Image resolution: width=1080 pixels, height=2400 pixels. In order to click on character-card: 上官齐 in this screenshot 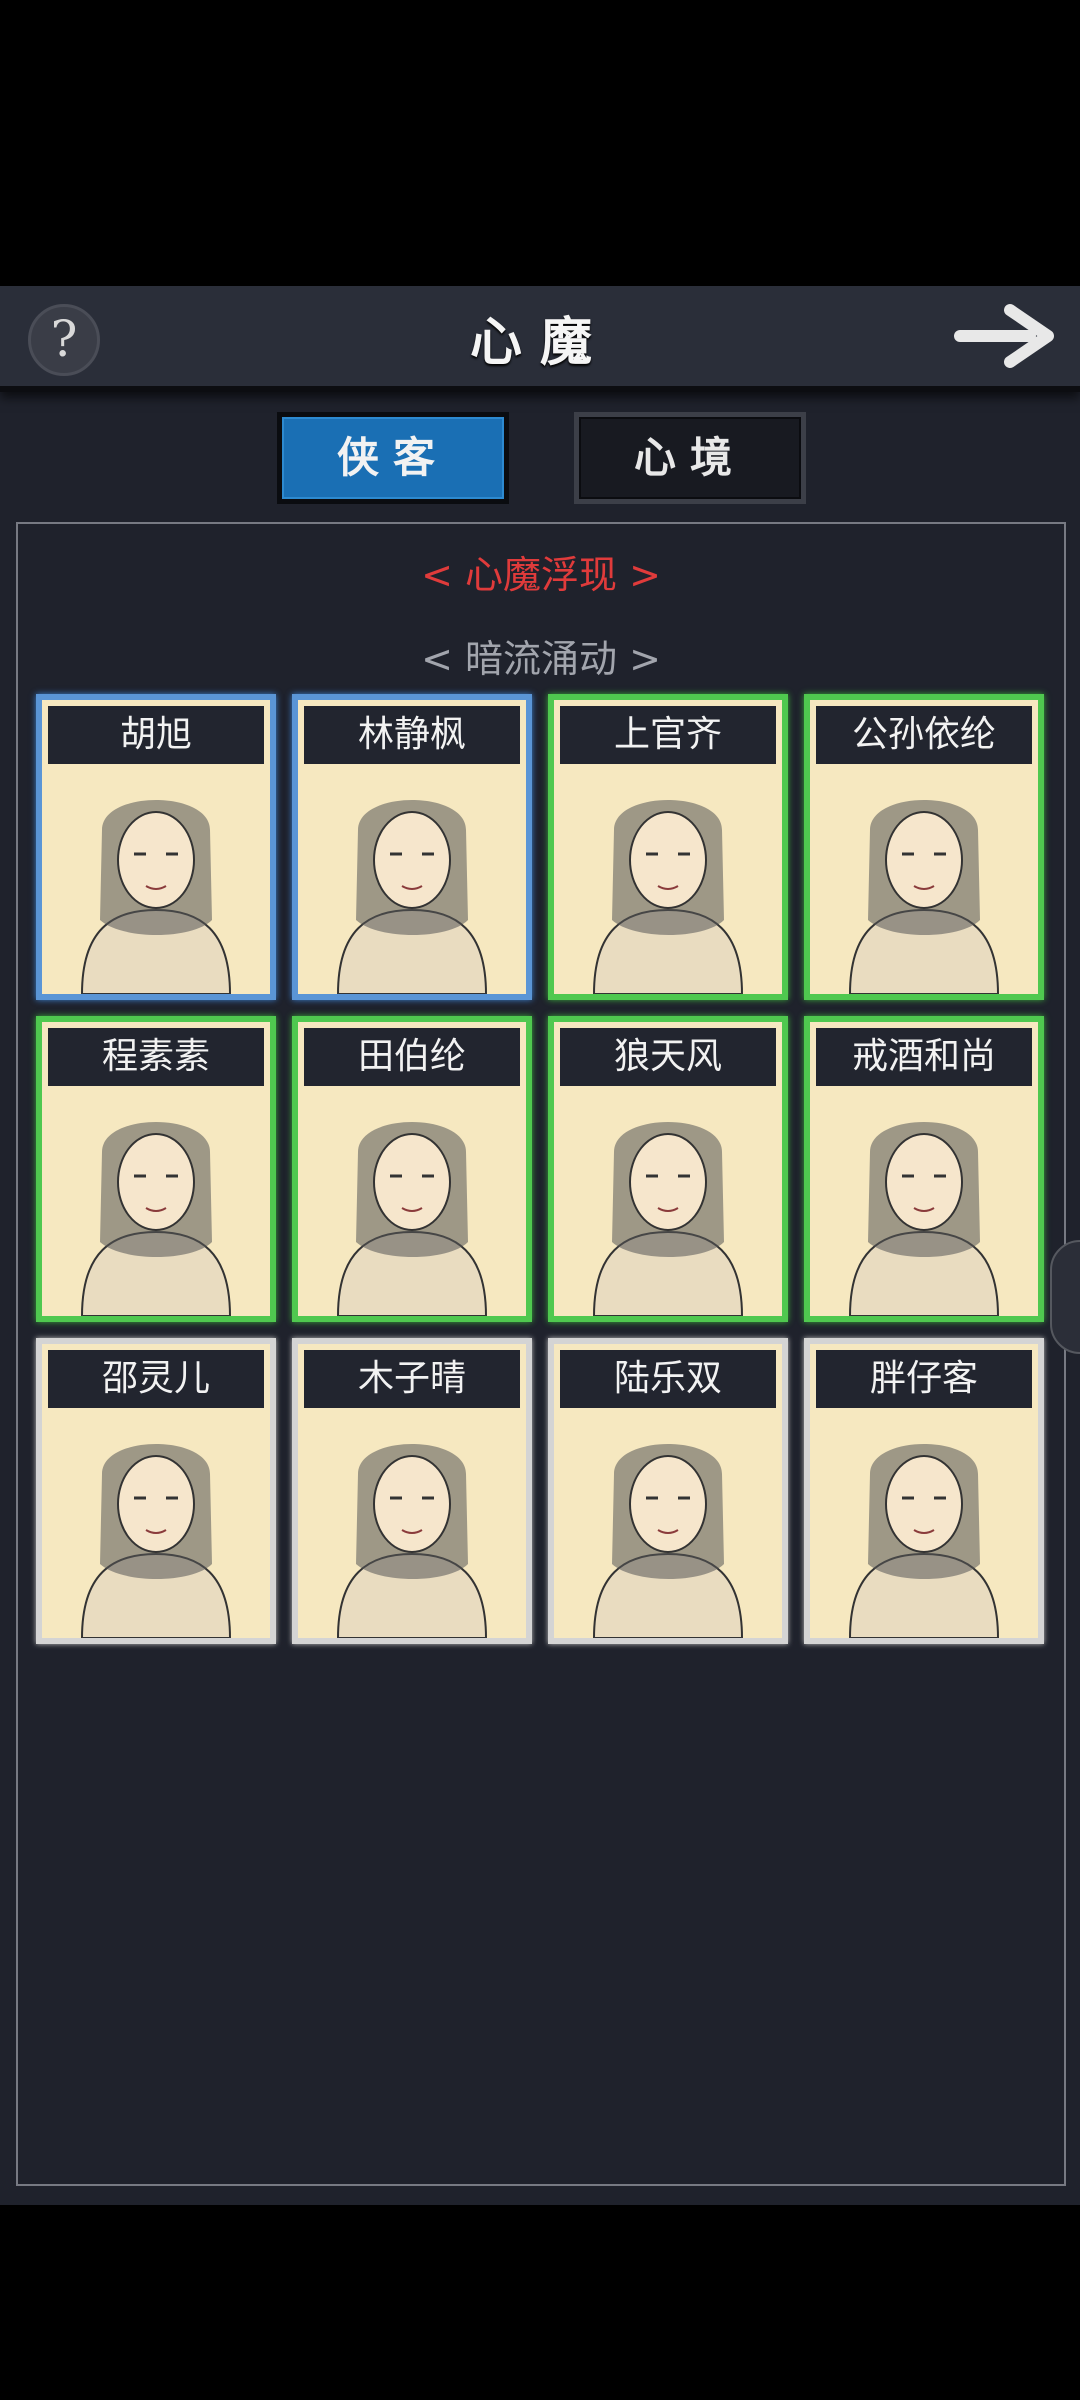, I will do `click(668, 847)`.